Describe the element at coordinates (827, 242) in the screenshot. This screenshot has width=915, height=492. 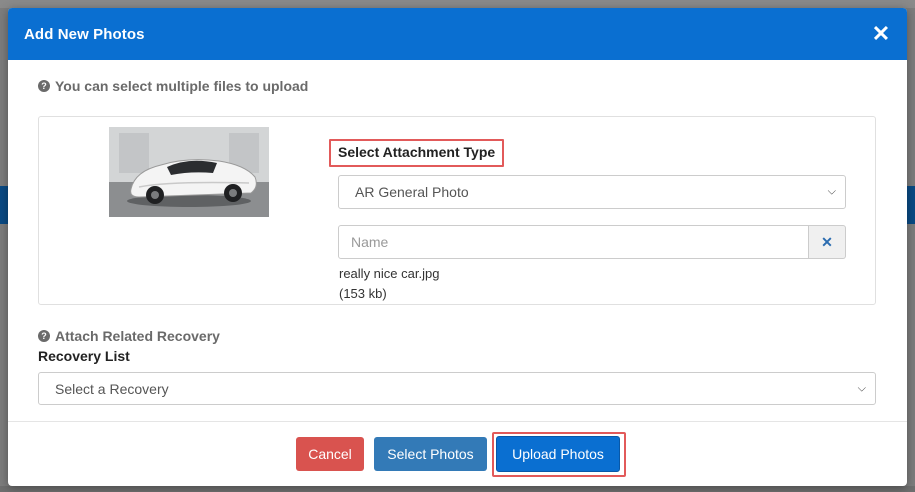
I see `clear-name-button: ✕` at that location.